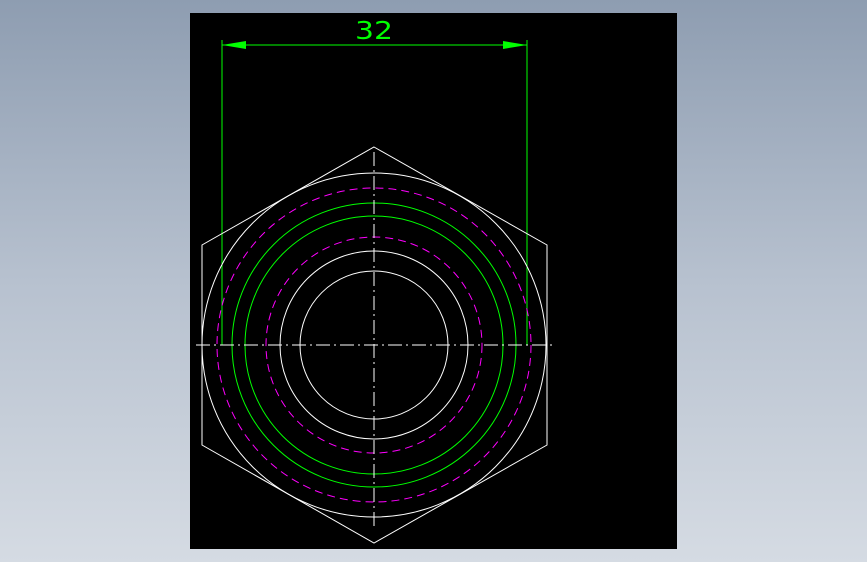  I want to click on dimension-arrow-right, so click(515, 45).